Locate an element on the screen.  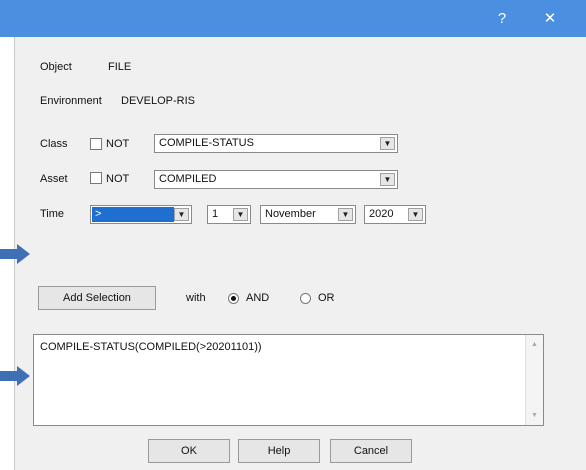
class-label: Class is located at coordinates (54, 144).